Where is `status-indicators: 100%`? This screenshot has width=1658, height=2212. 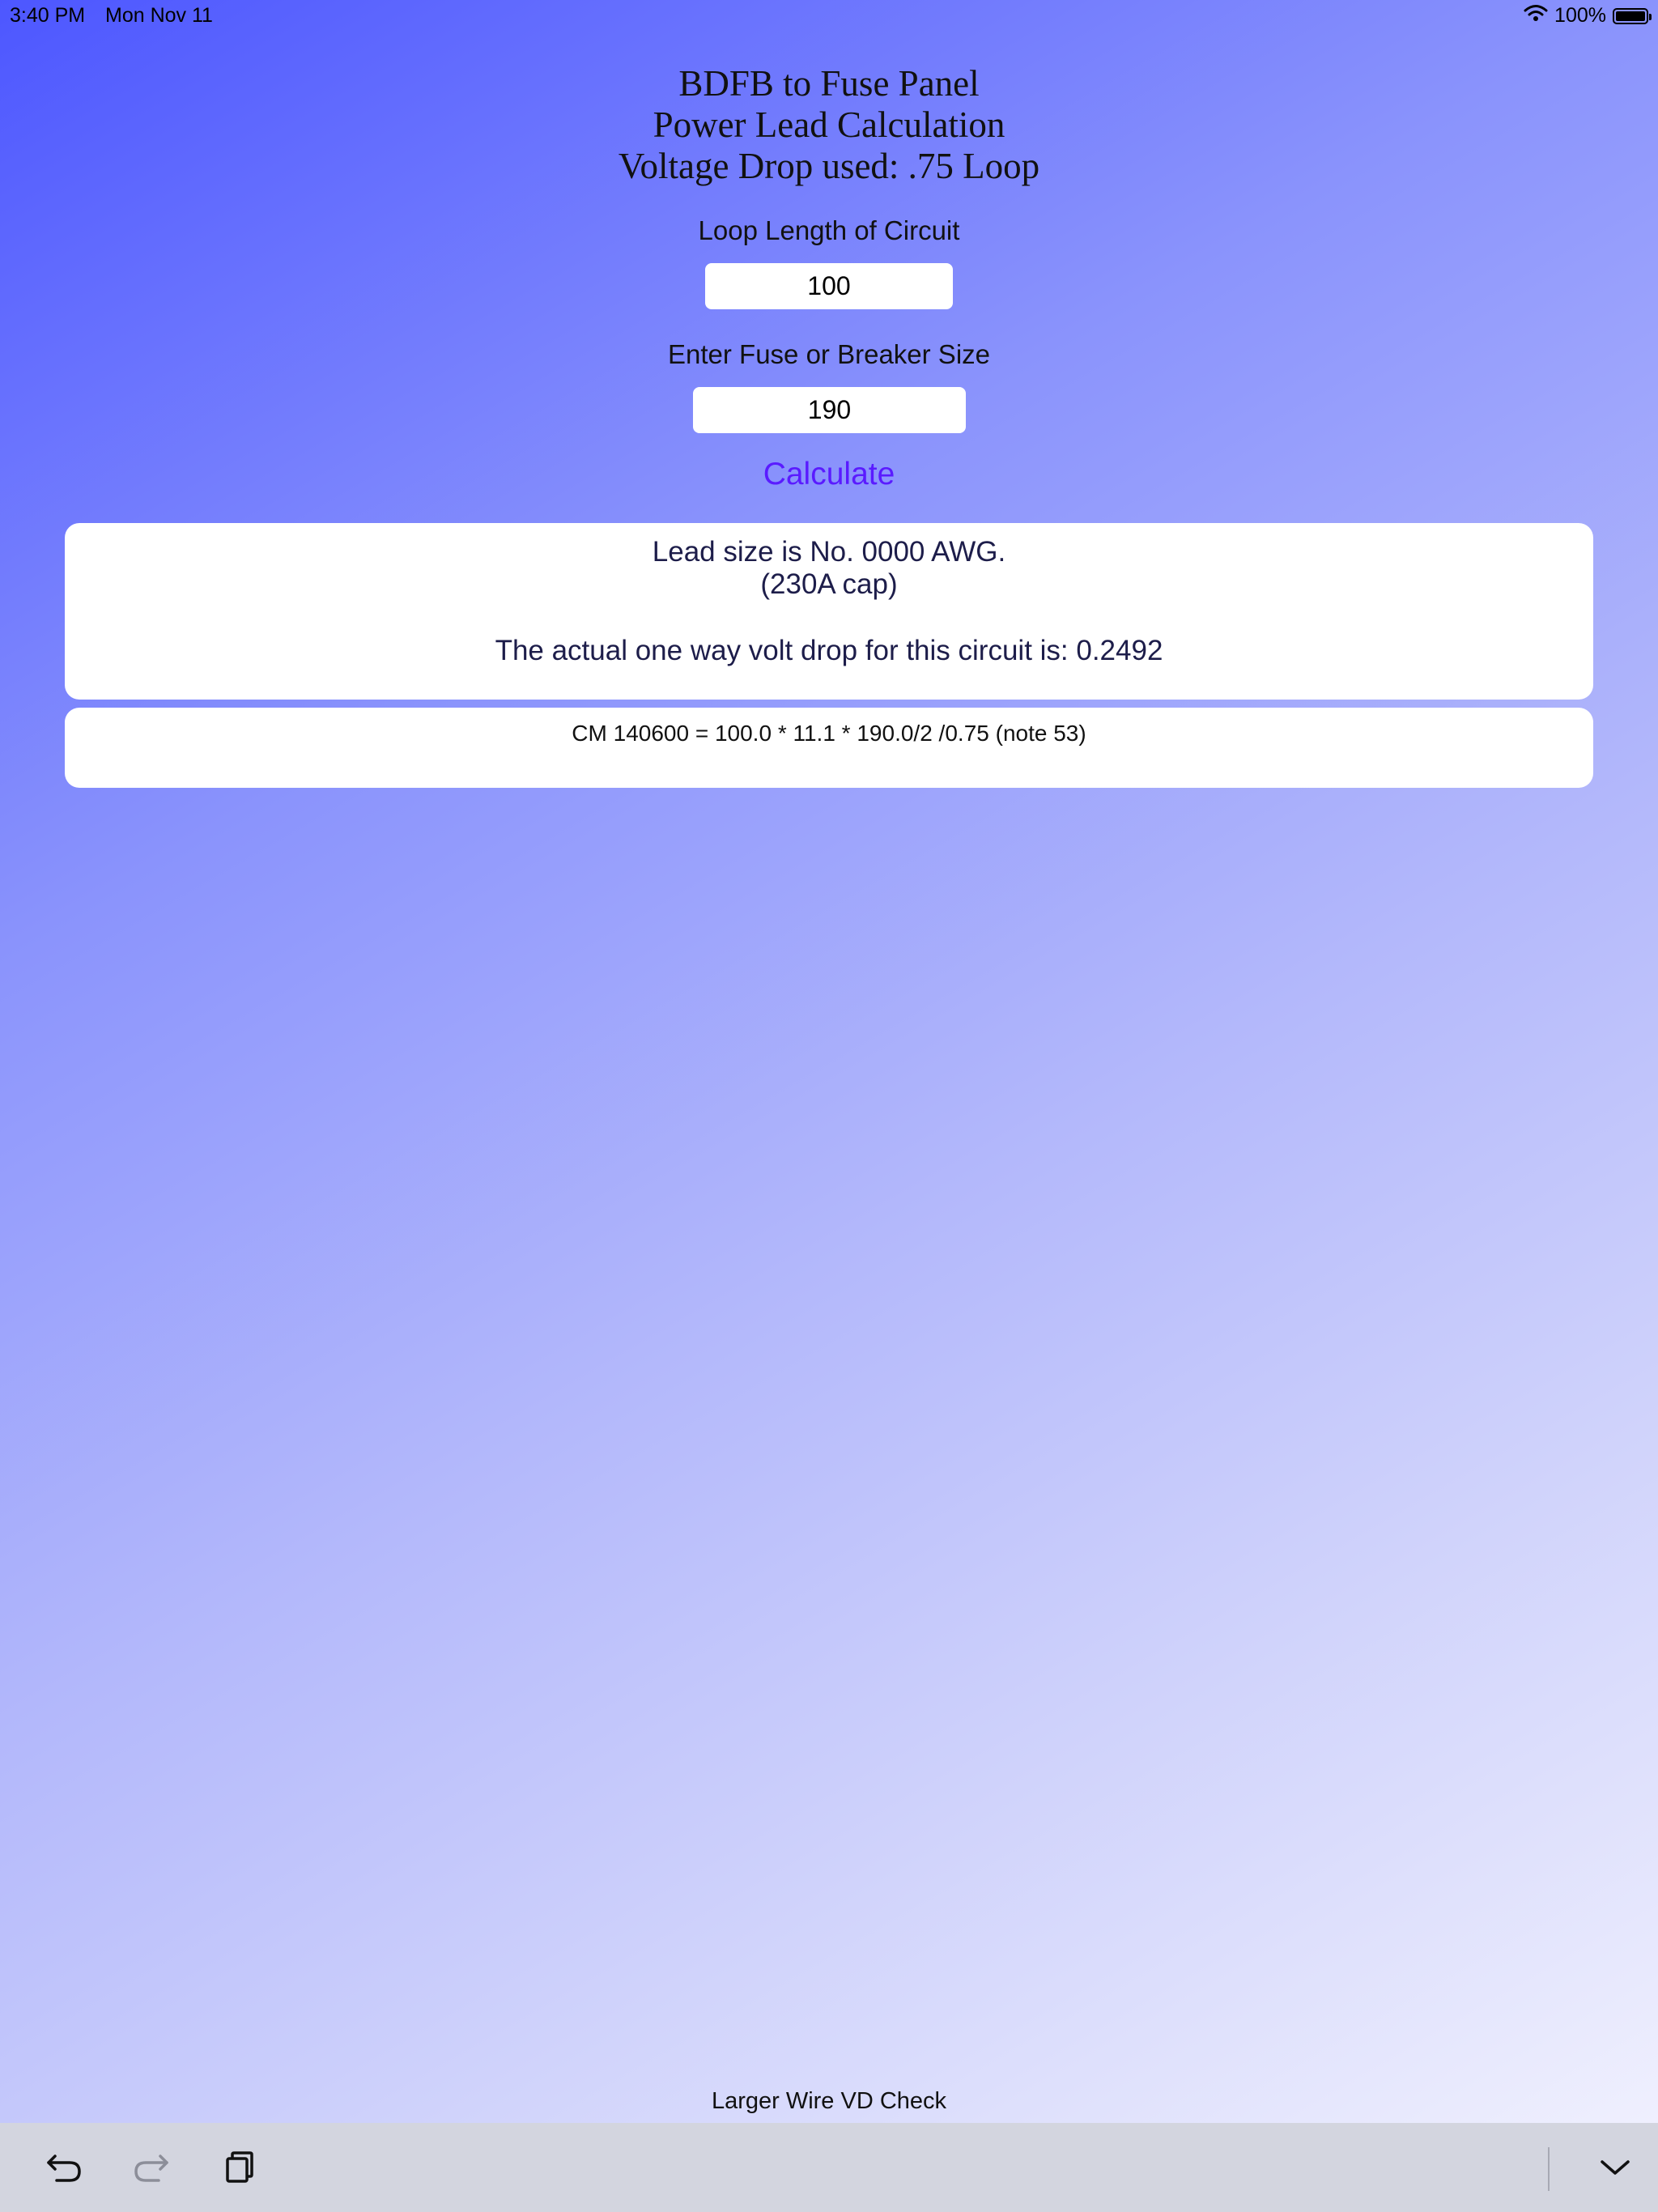 status-indicators: 100% is located at coordinates (1588, 16).